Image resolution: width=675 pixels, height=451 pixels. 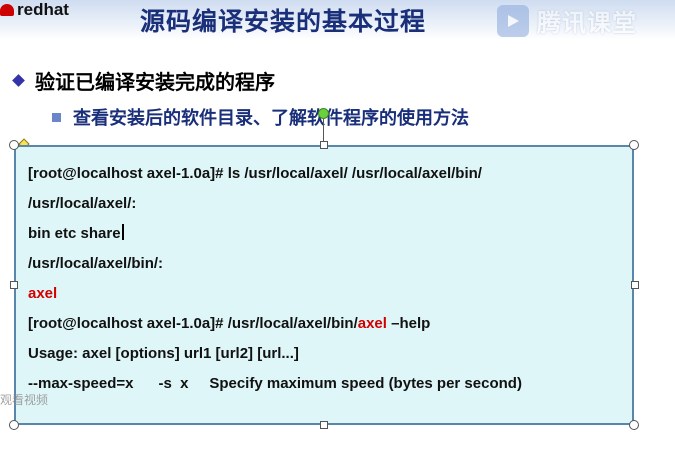 I want to click on option-flag: --max-speed=x -s x, so click(x=119, y=383).